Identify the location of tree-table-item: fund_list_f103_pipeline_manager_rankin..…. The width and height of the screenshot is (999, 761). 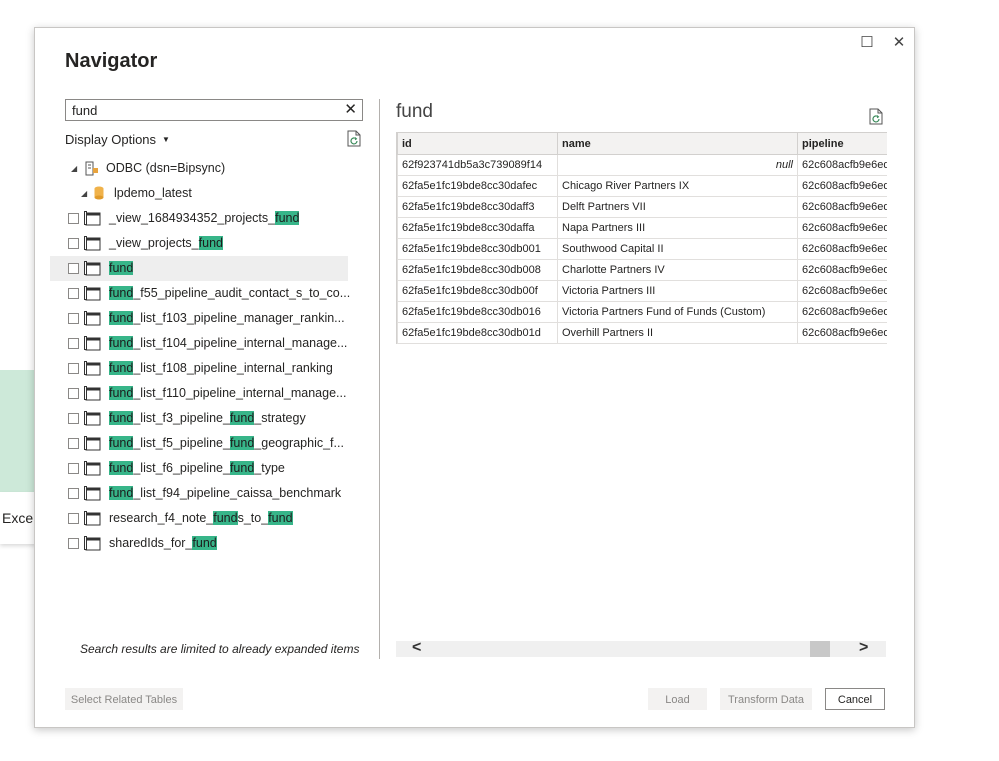
(199, 318).